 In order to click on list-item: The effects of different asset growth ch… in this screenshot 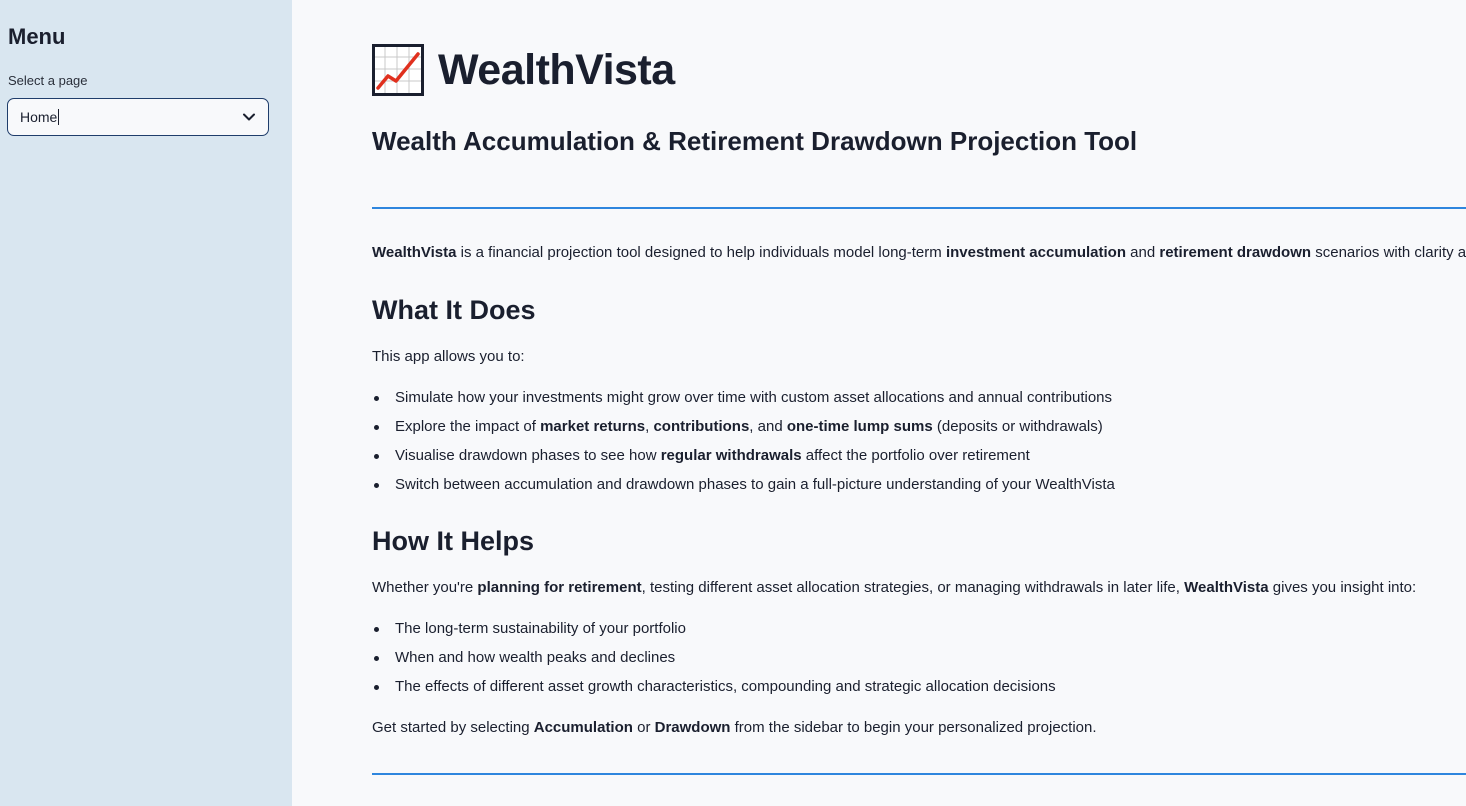, I will do `click(714, 692)`.